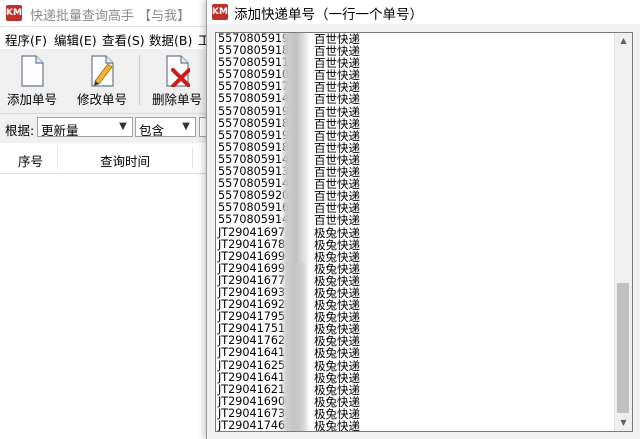 This screenshot has height=439, width=640. I want to click on menu-edit: 编辑(E), so click(75, 39).